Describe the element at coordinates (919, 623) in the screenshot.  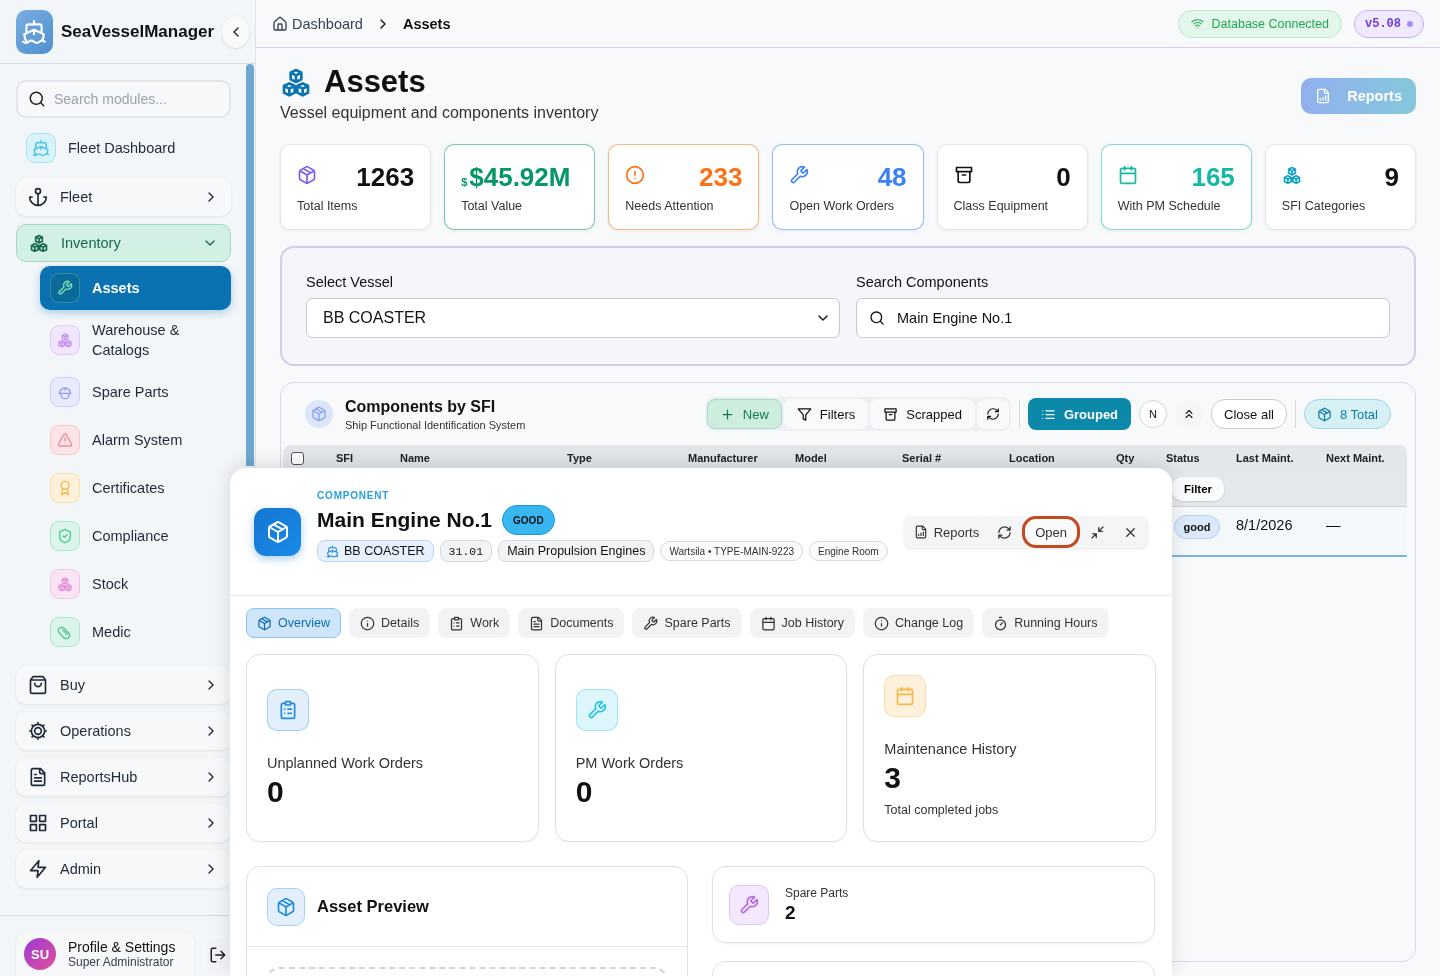
I see `tab: Change Log` at that location.